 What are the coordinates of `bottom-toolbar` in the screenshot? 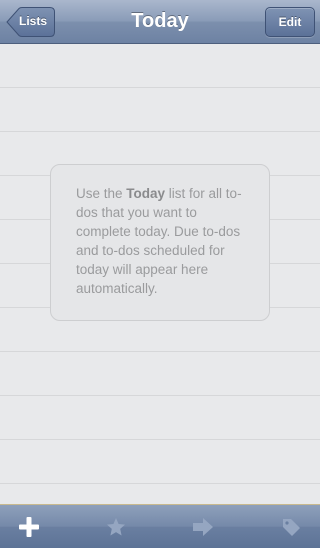 It's located at (160, 526).